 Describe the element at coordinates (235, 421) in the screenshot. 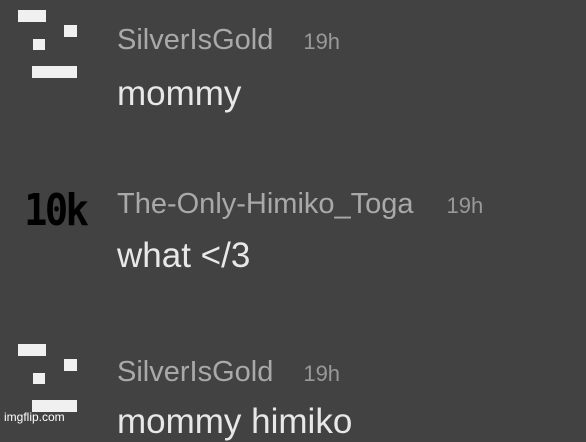

I see `comment-text: mommy himiko` at that location.